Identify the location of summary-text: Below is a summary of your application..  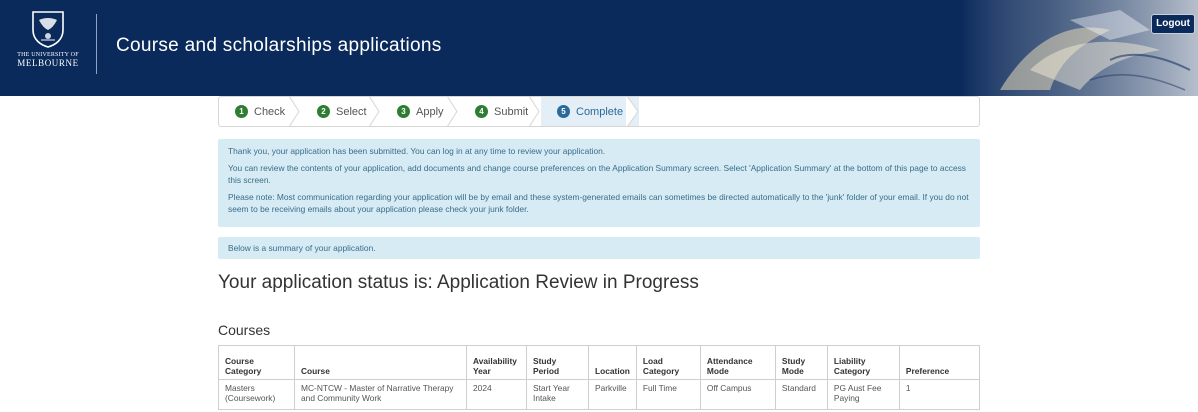
(302, 248).